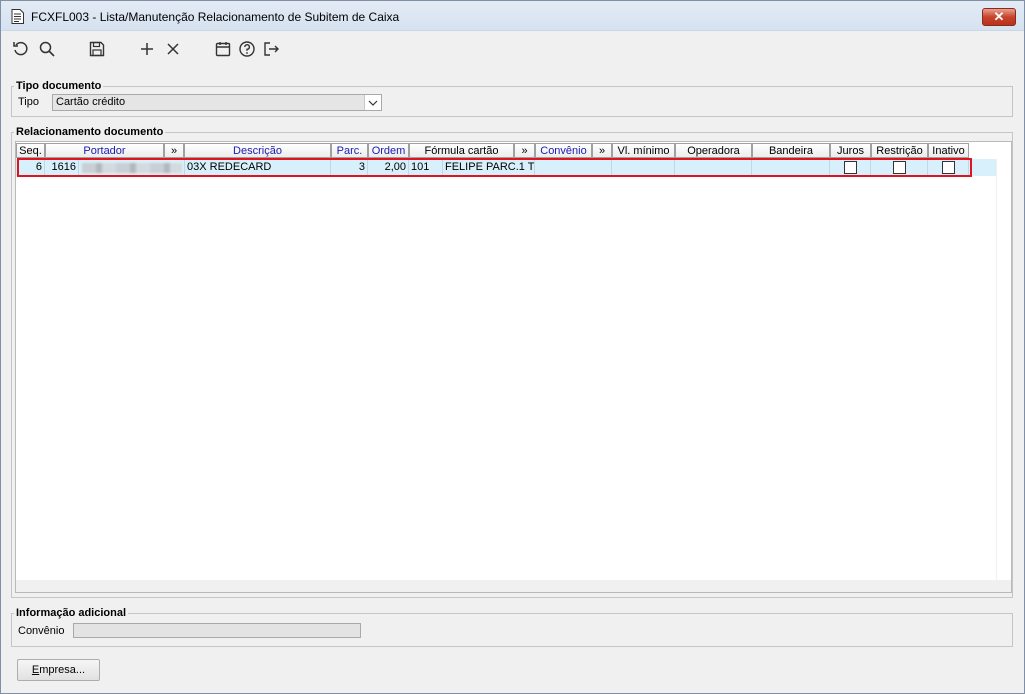  What do you see at coordinates (217, 630) in the screenshot?
I see `convenio-field` at bounding box center [217, 630].